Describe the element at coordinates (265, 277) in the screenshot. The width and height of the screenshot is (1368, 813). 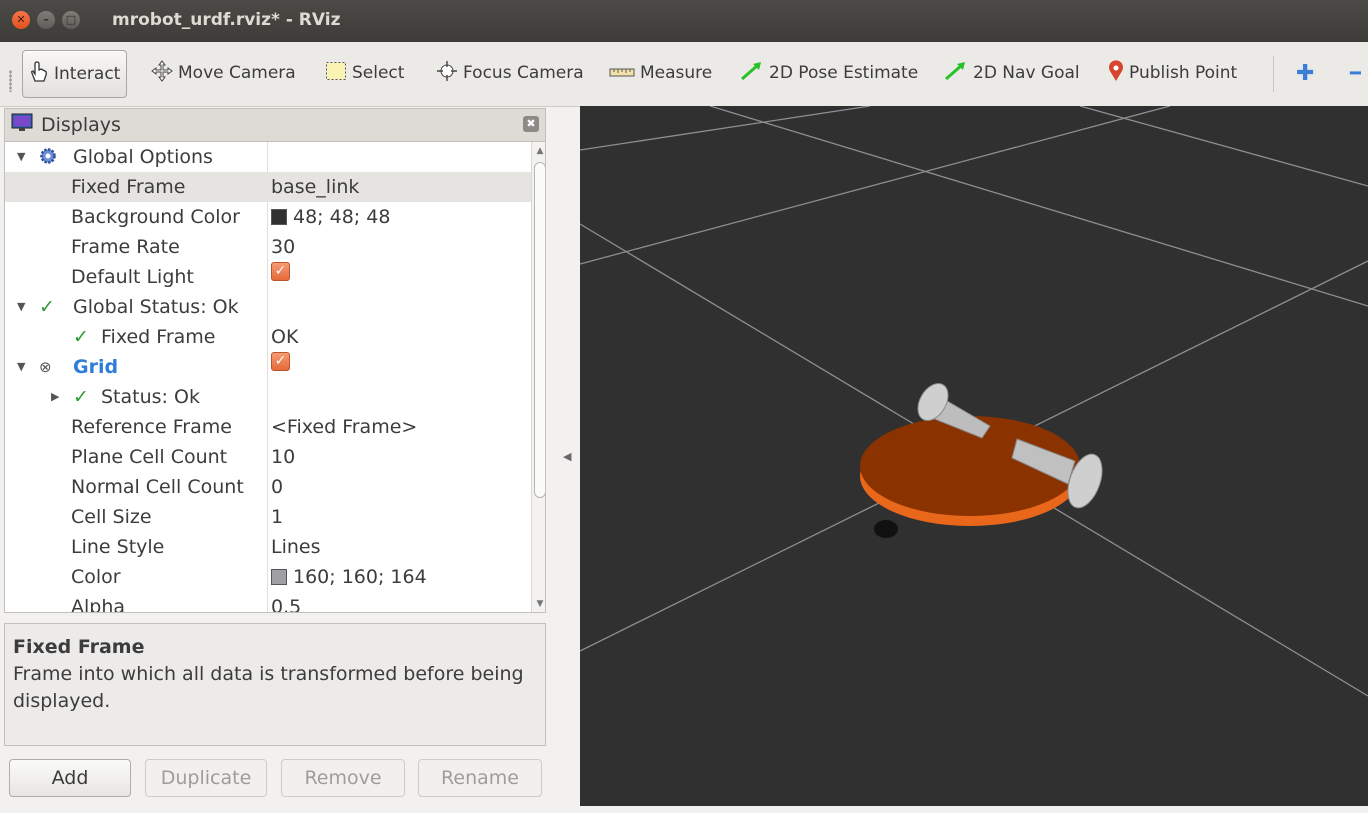
I see `tree-row-default-light: Default Light ✓` at that location.